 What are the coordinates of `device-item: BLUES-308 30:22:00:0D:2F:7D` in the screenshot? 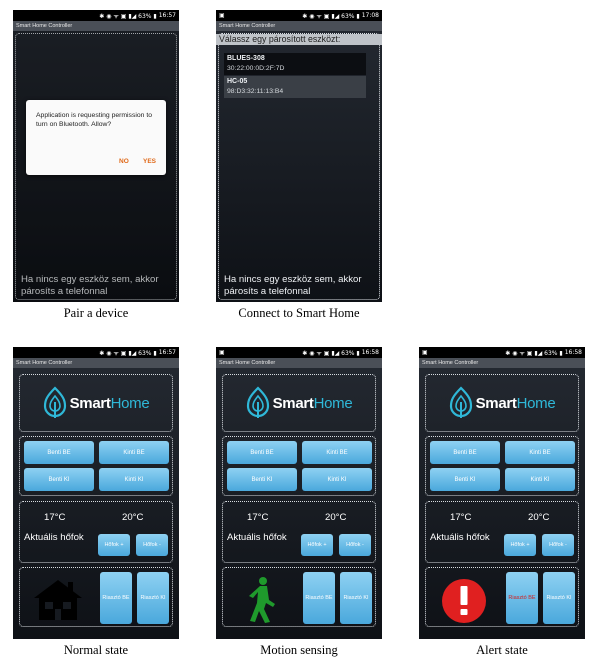 It's located at (295, 64).